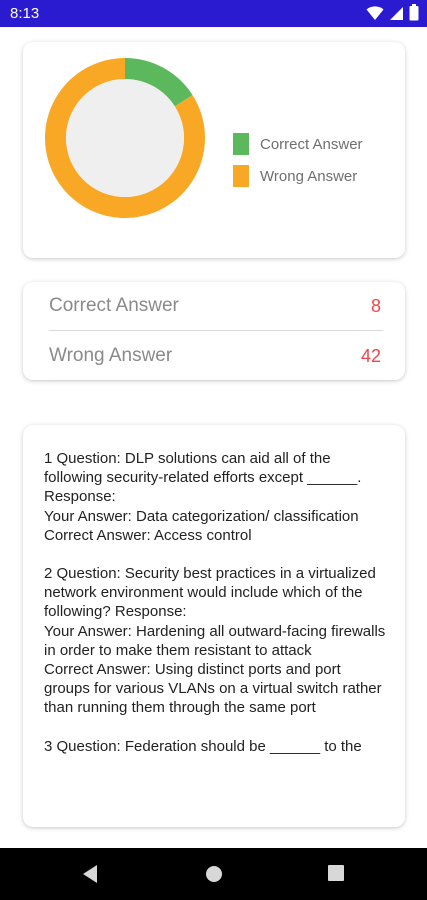  What do you see at coordinates (90, 874) in the screenshot?
I see `back-icon` at bounding box center [90, 874].